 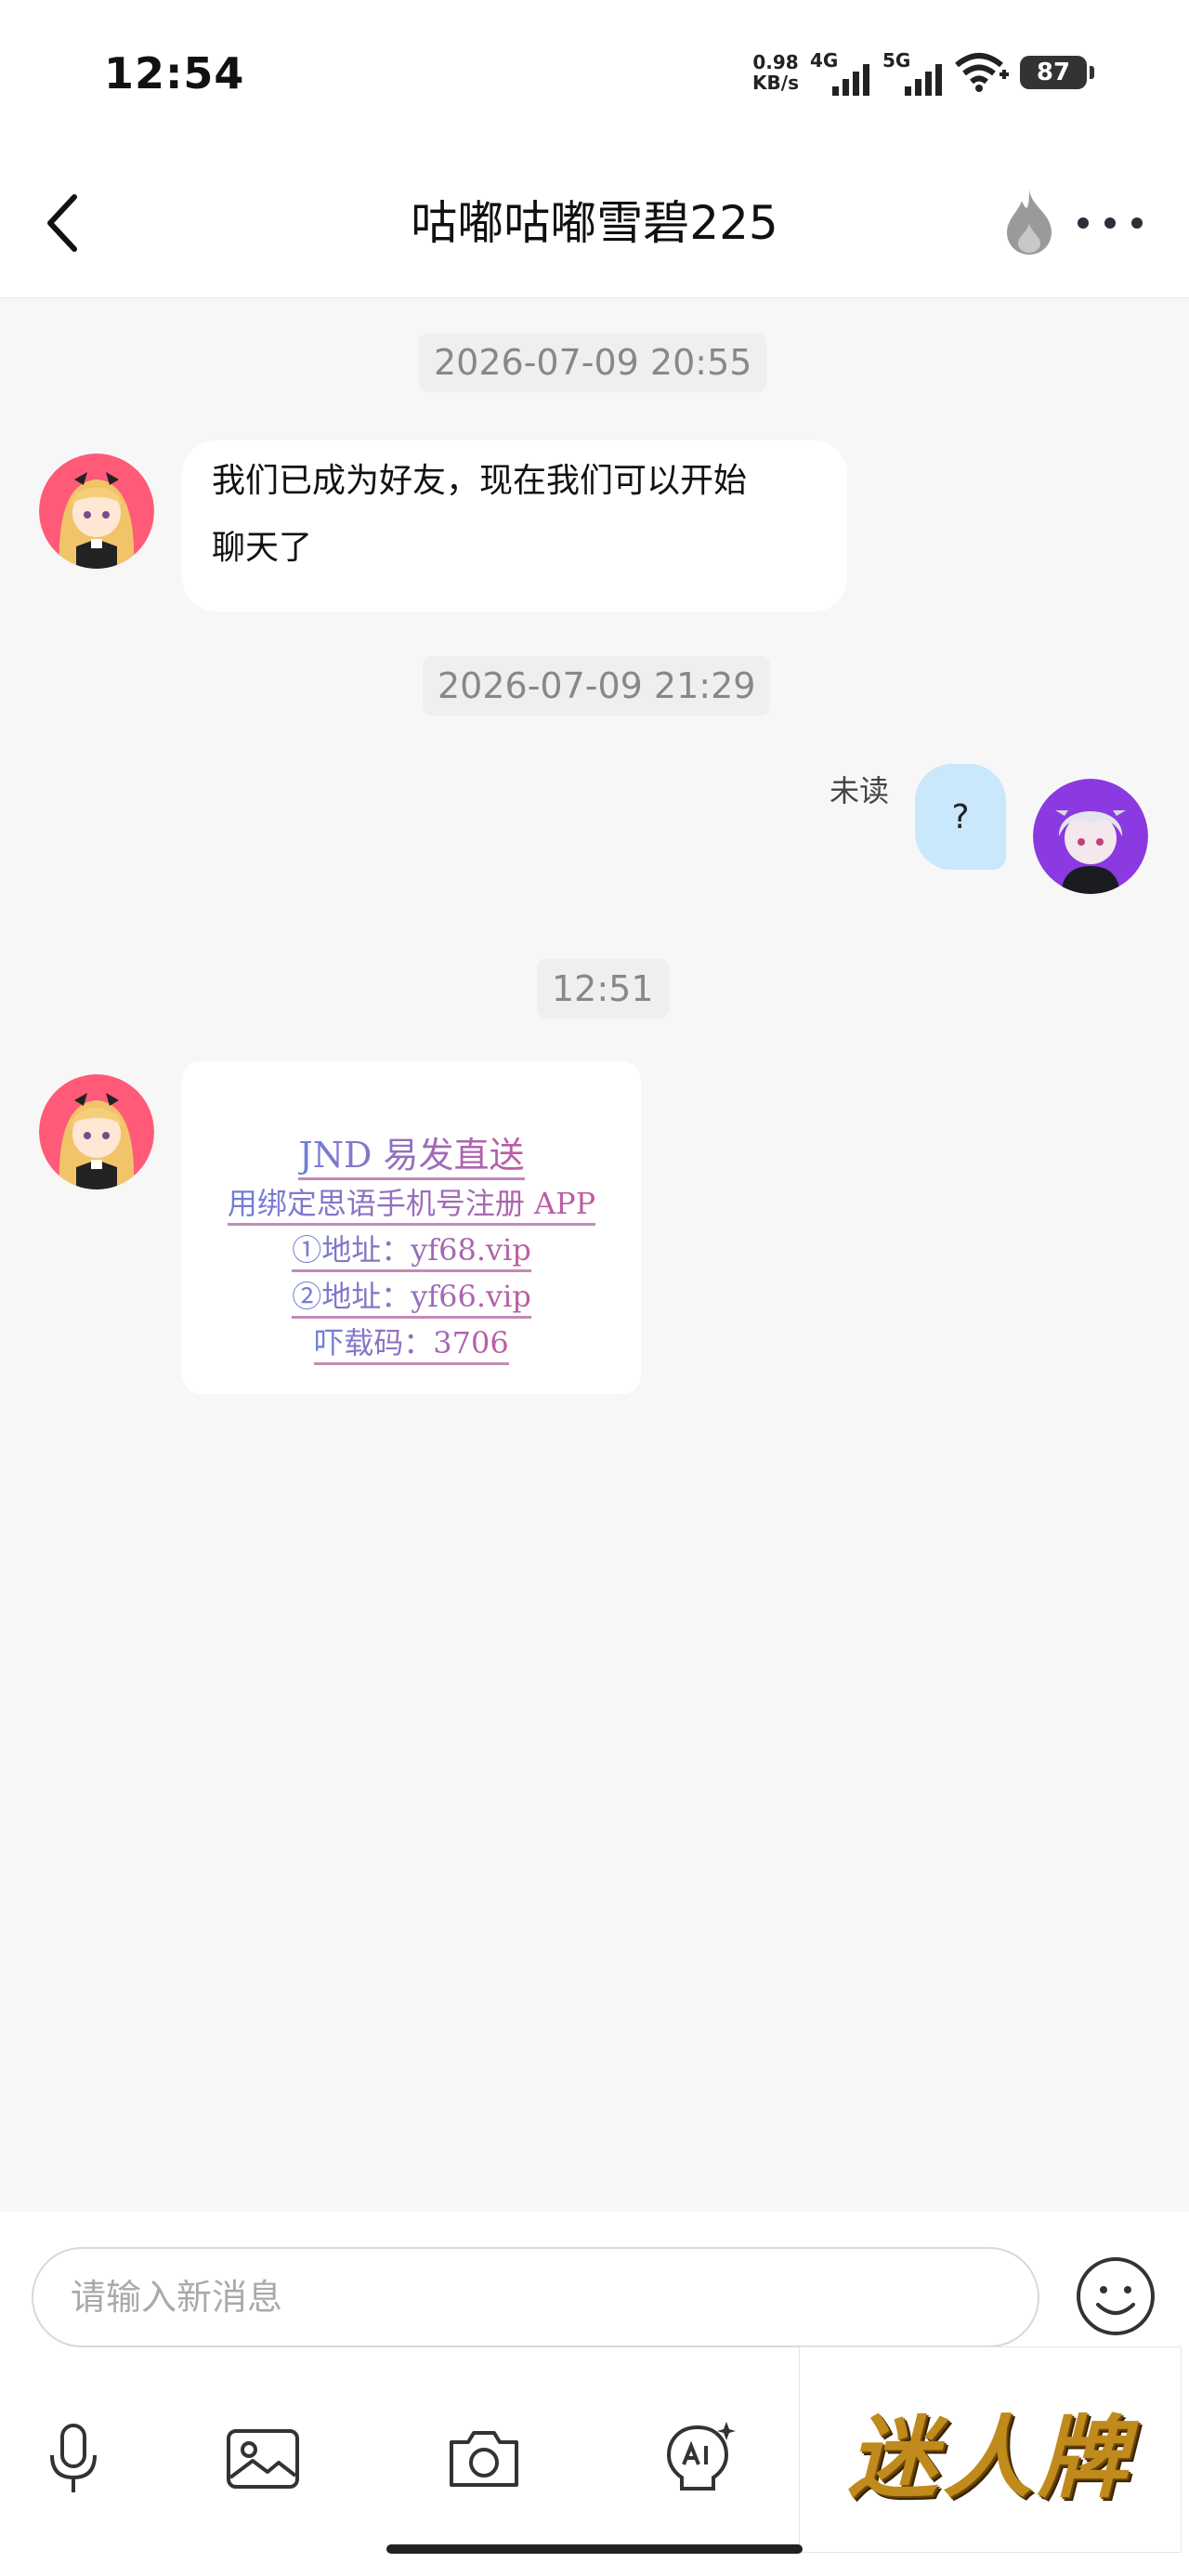 What do you see at coordinates (593, 362) in the screenshot?
I see `timestamp-divider: 2026-07-09 20:55` at bounding box center [593, 362].